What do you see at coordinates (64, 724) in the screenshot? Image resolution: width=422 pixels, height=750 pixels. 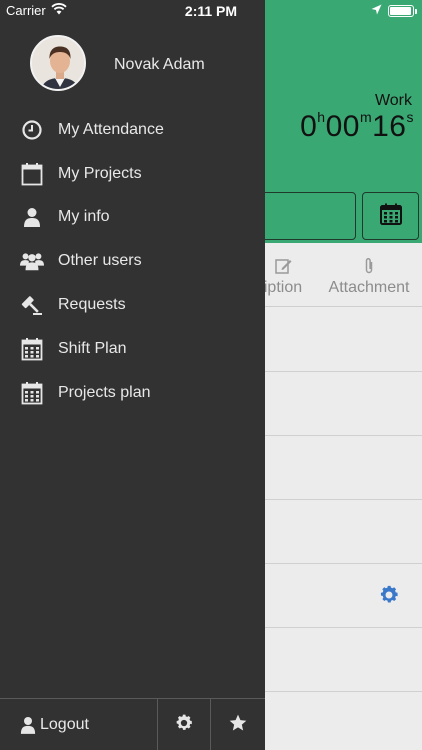 I see `logout-label: Logout` at bounding box center [64, 724].